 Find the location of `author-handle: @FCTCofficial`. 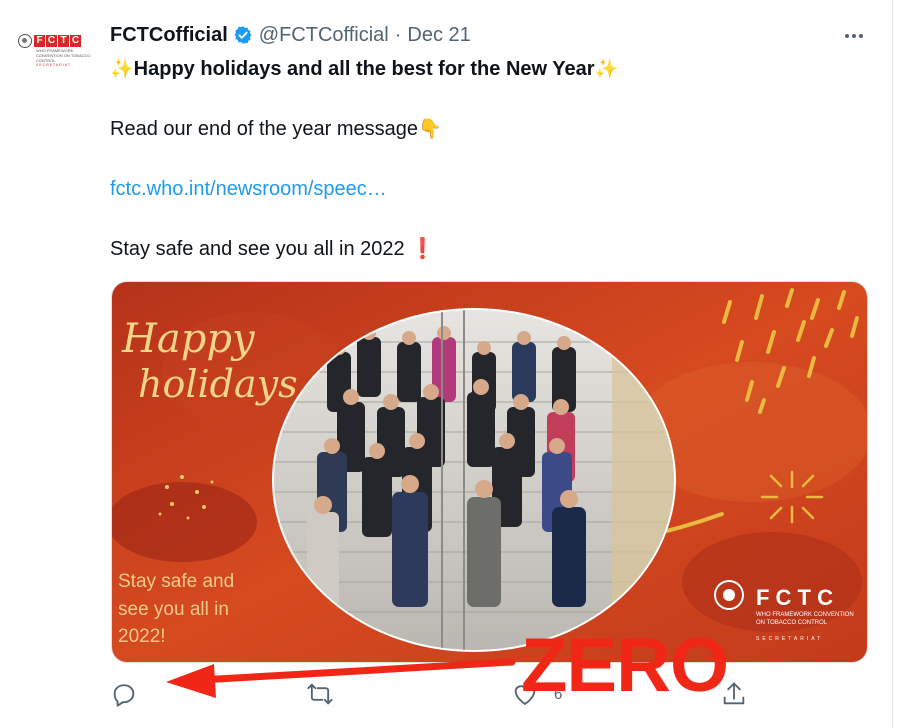

author-handle: @FCTCofficial is located at coordinates (324, 35).